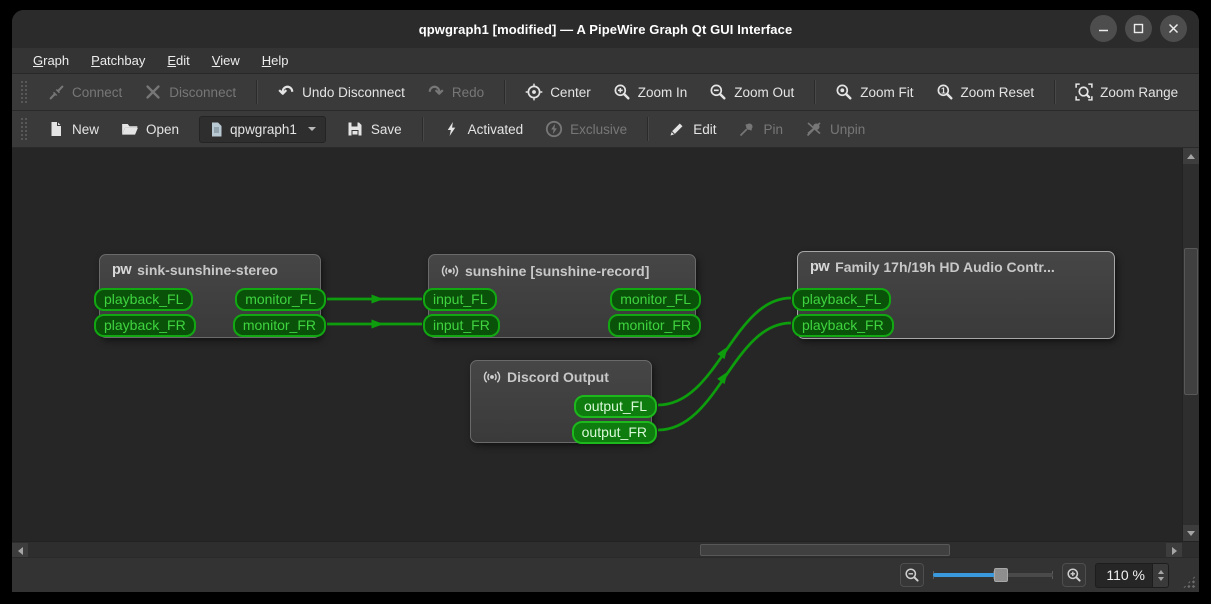  What do you see at coordinates (1191, 321) in the screenshot?
I see `vertical-scrollbar-thumb` at bounding box center [1191, 321].